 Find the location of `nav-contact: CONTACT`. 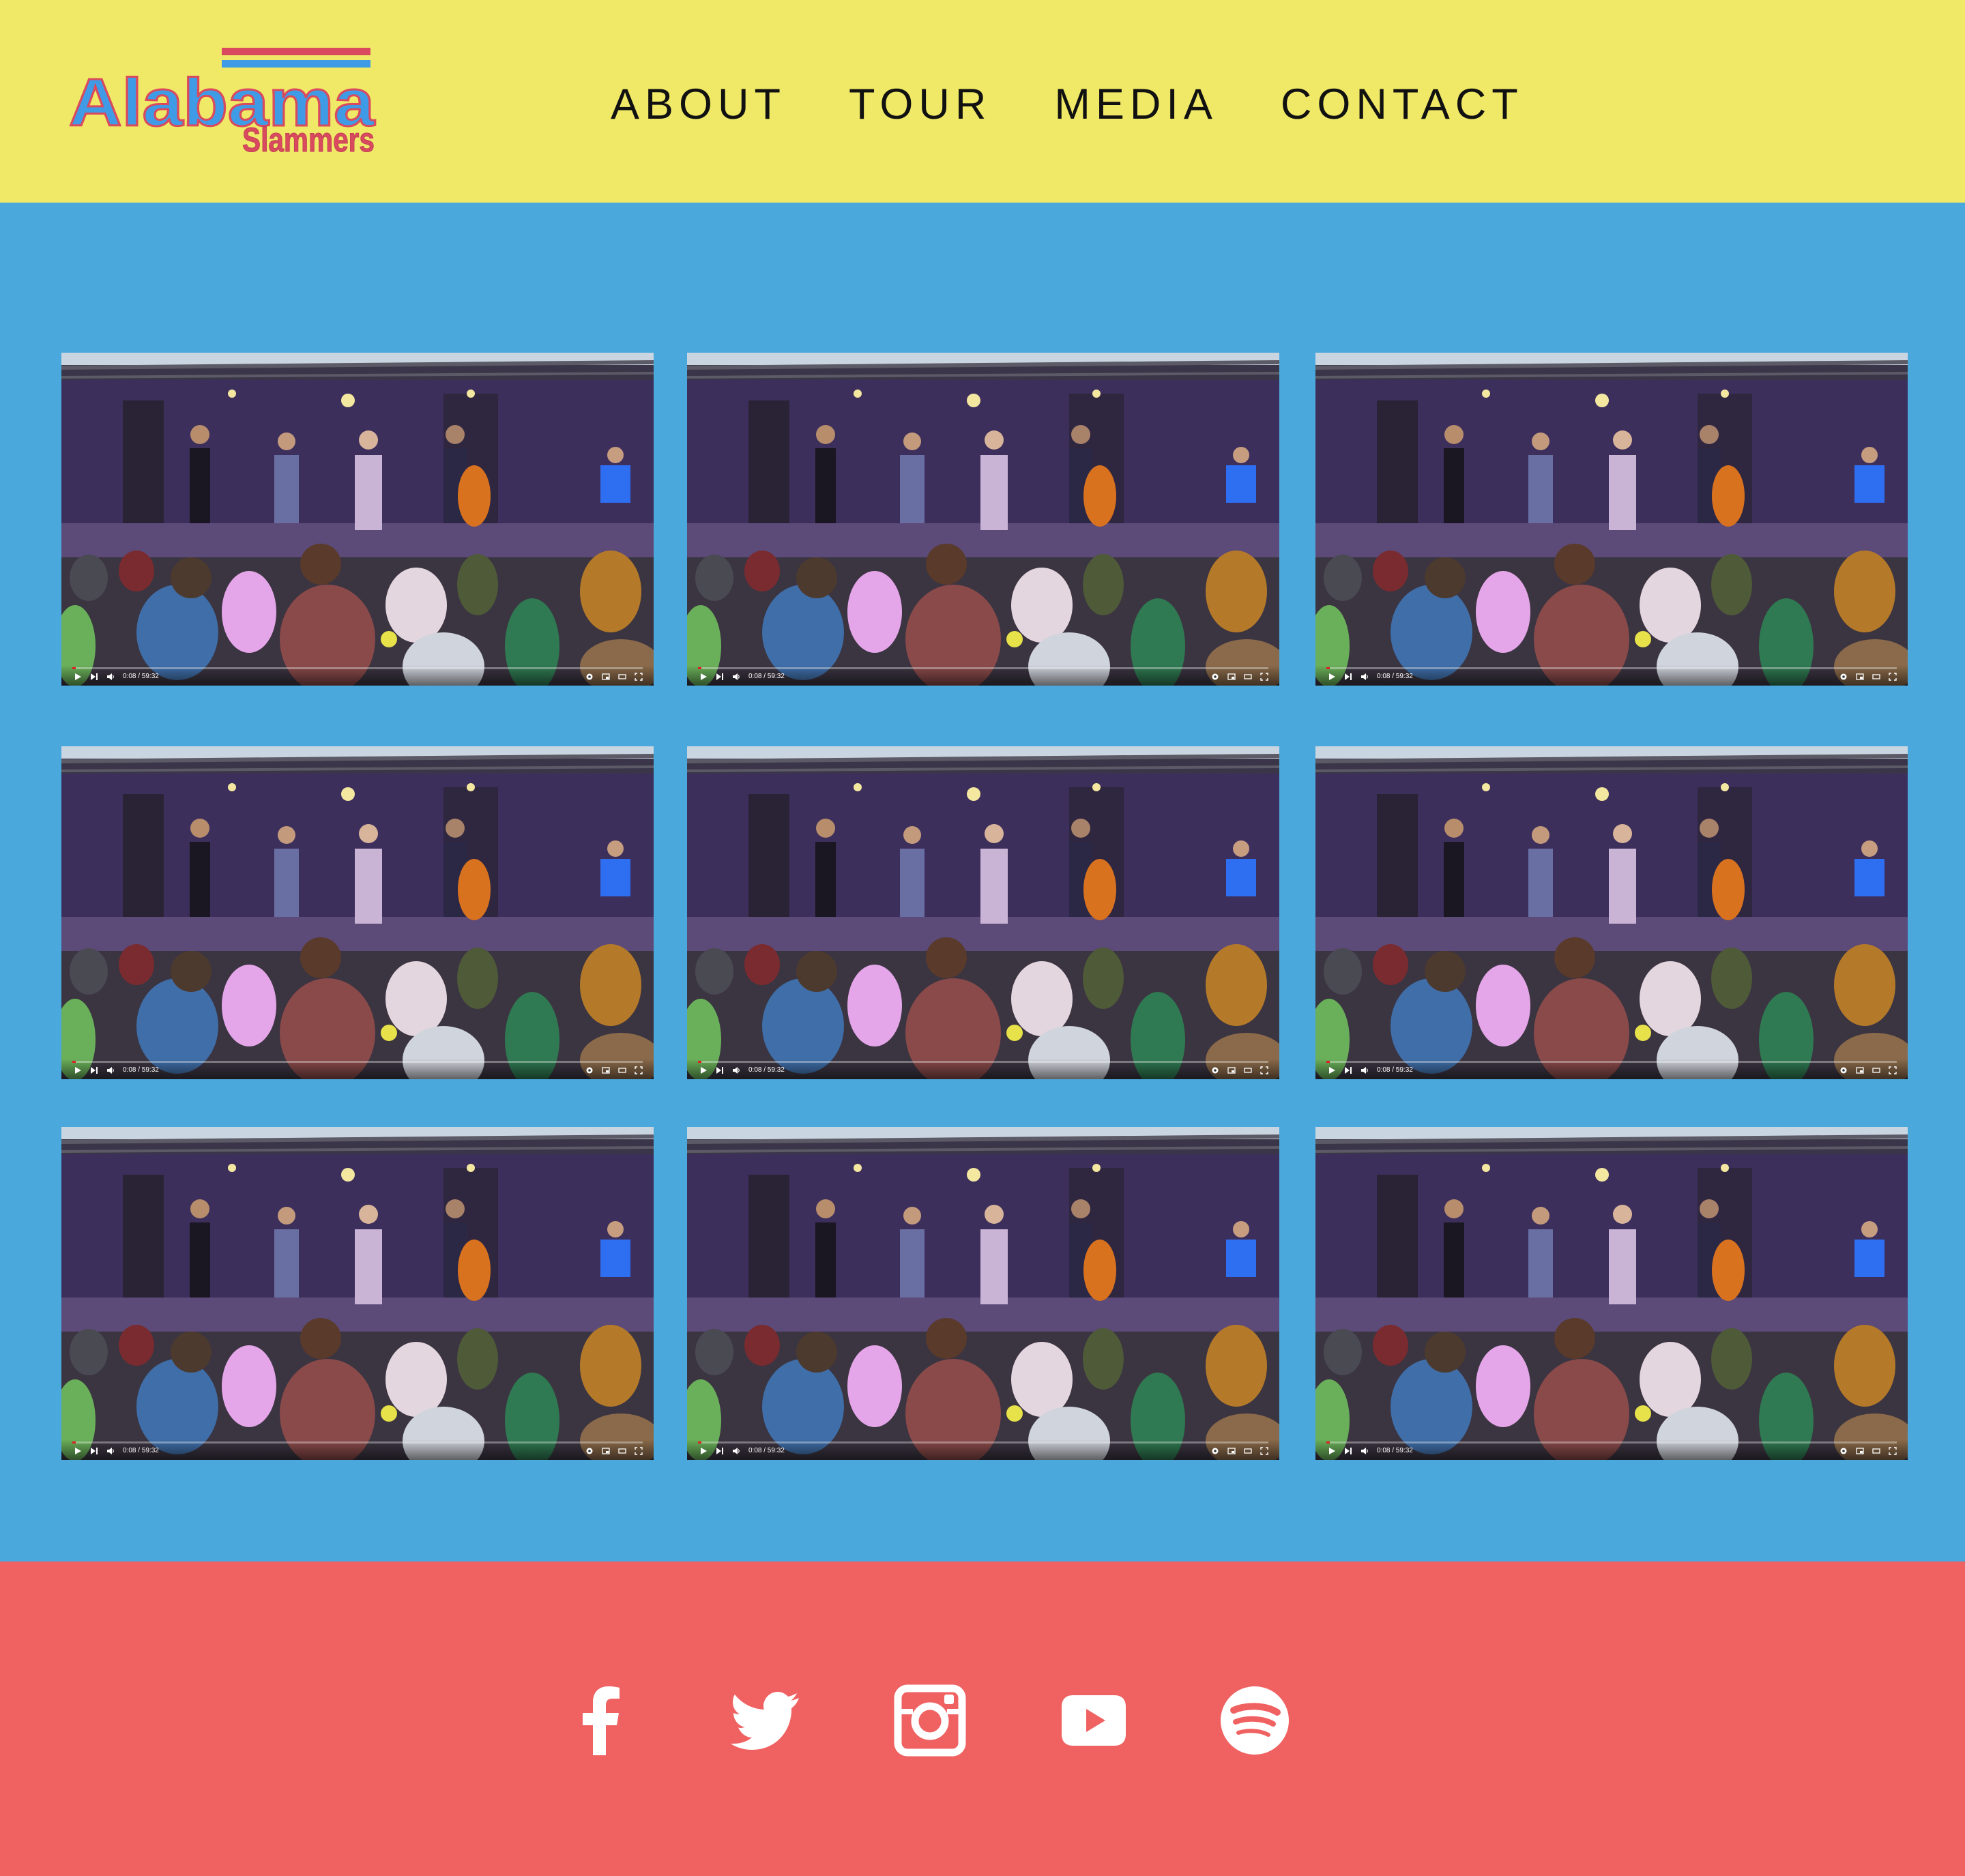

nav-contact: CONTACT is located at coordinates (1402, 105).